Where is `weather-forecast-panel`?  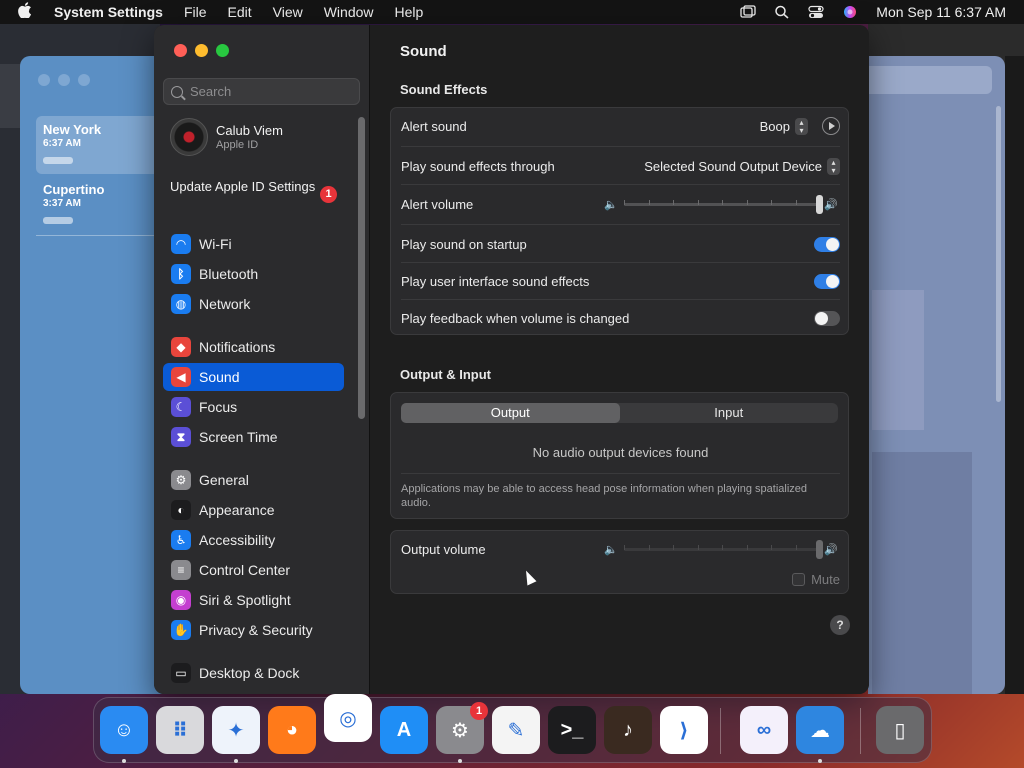
weather-forecast-panel is located at coordinates (898, 360).